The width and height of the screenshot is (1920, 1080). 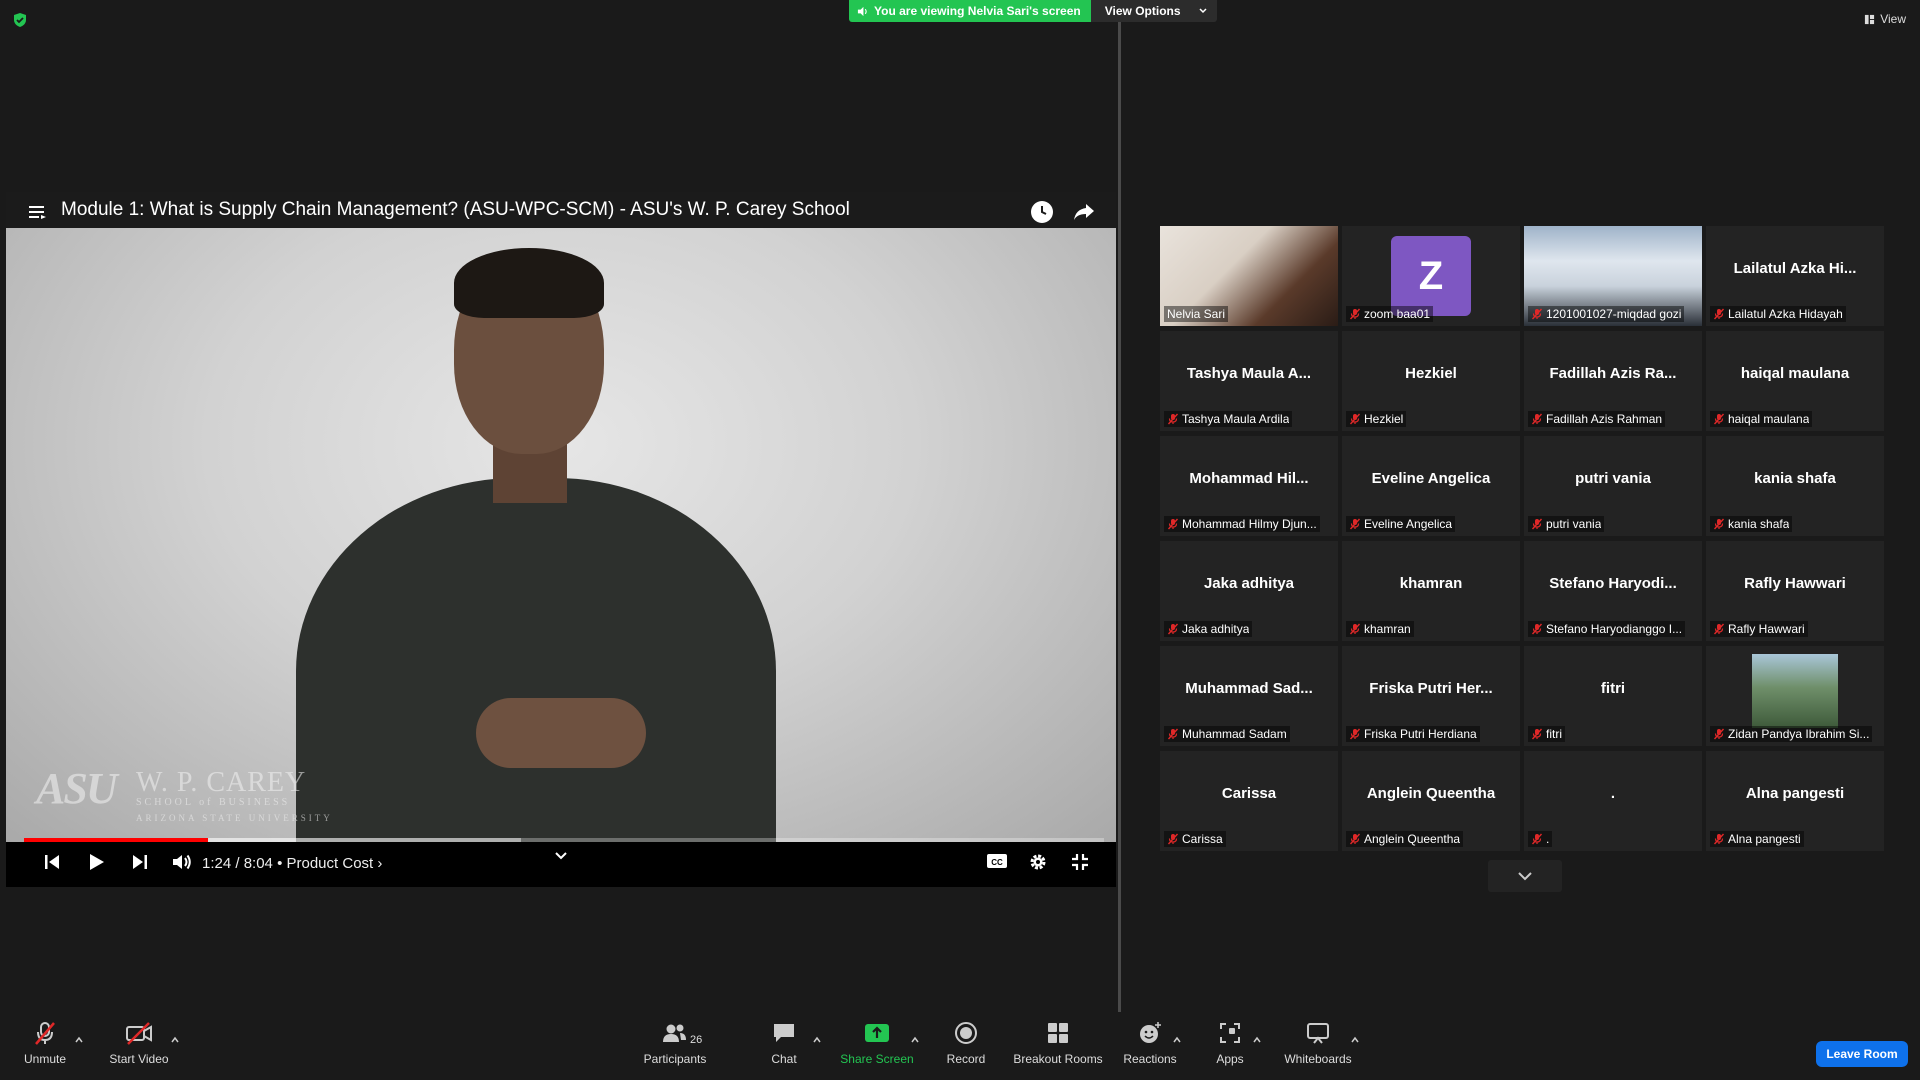 I want to click on playlist-menu-icon, so click(x=38, y=212).